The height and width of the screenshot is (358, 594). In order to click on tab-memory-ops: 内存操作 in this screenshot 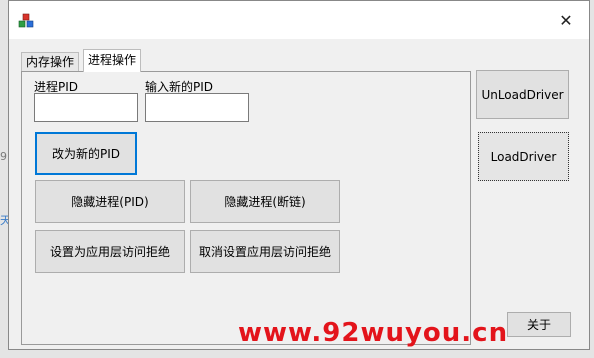, I will do `click(50, 61)`.